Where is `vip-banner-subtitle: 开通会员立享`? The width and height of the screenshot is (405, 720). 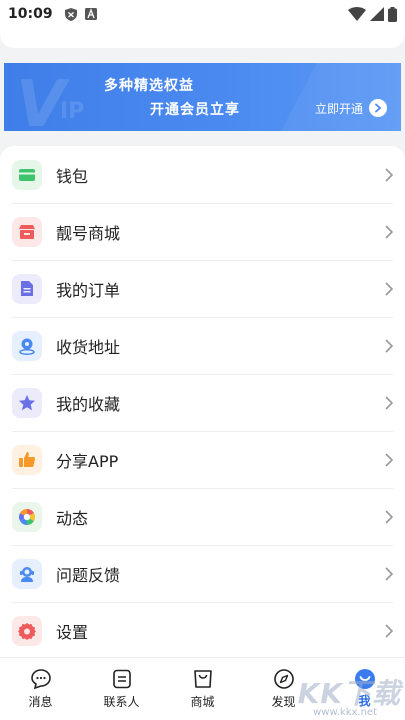
vip-banner-subtitle: 开通会员立享 is located at coordinates (195, 110).